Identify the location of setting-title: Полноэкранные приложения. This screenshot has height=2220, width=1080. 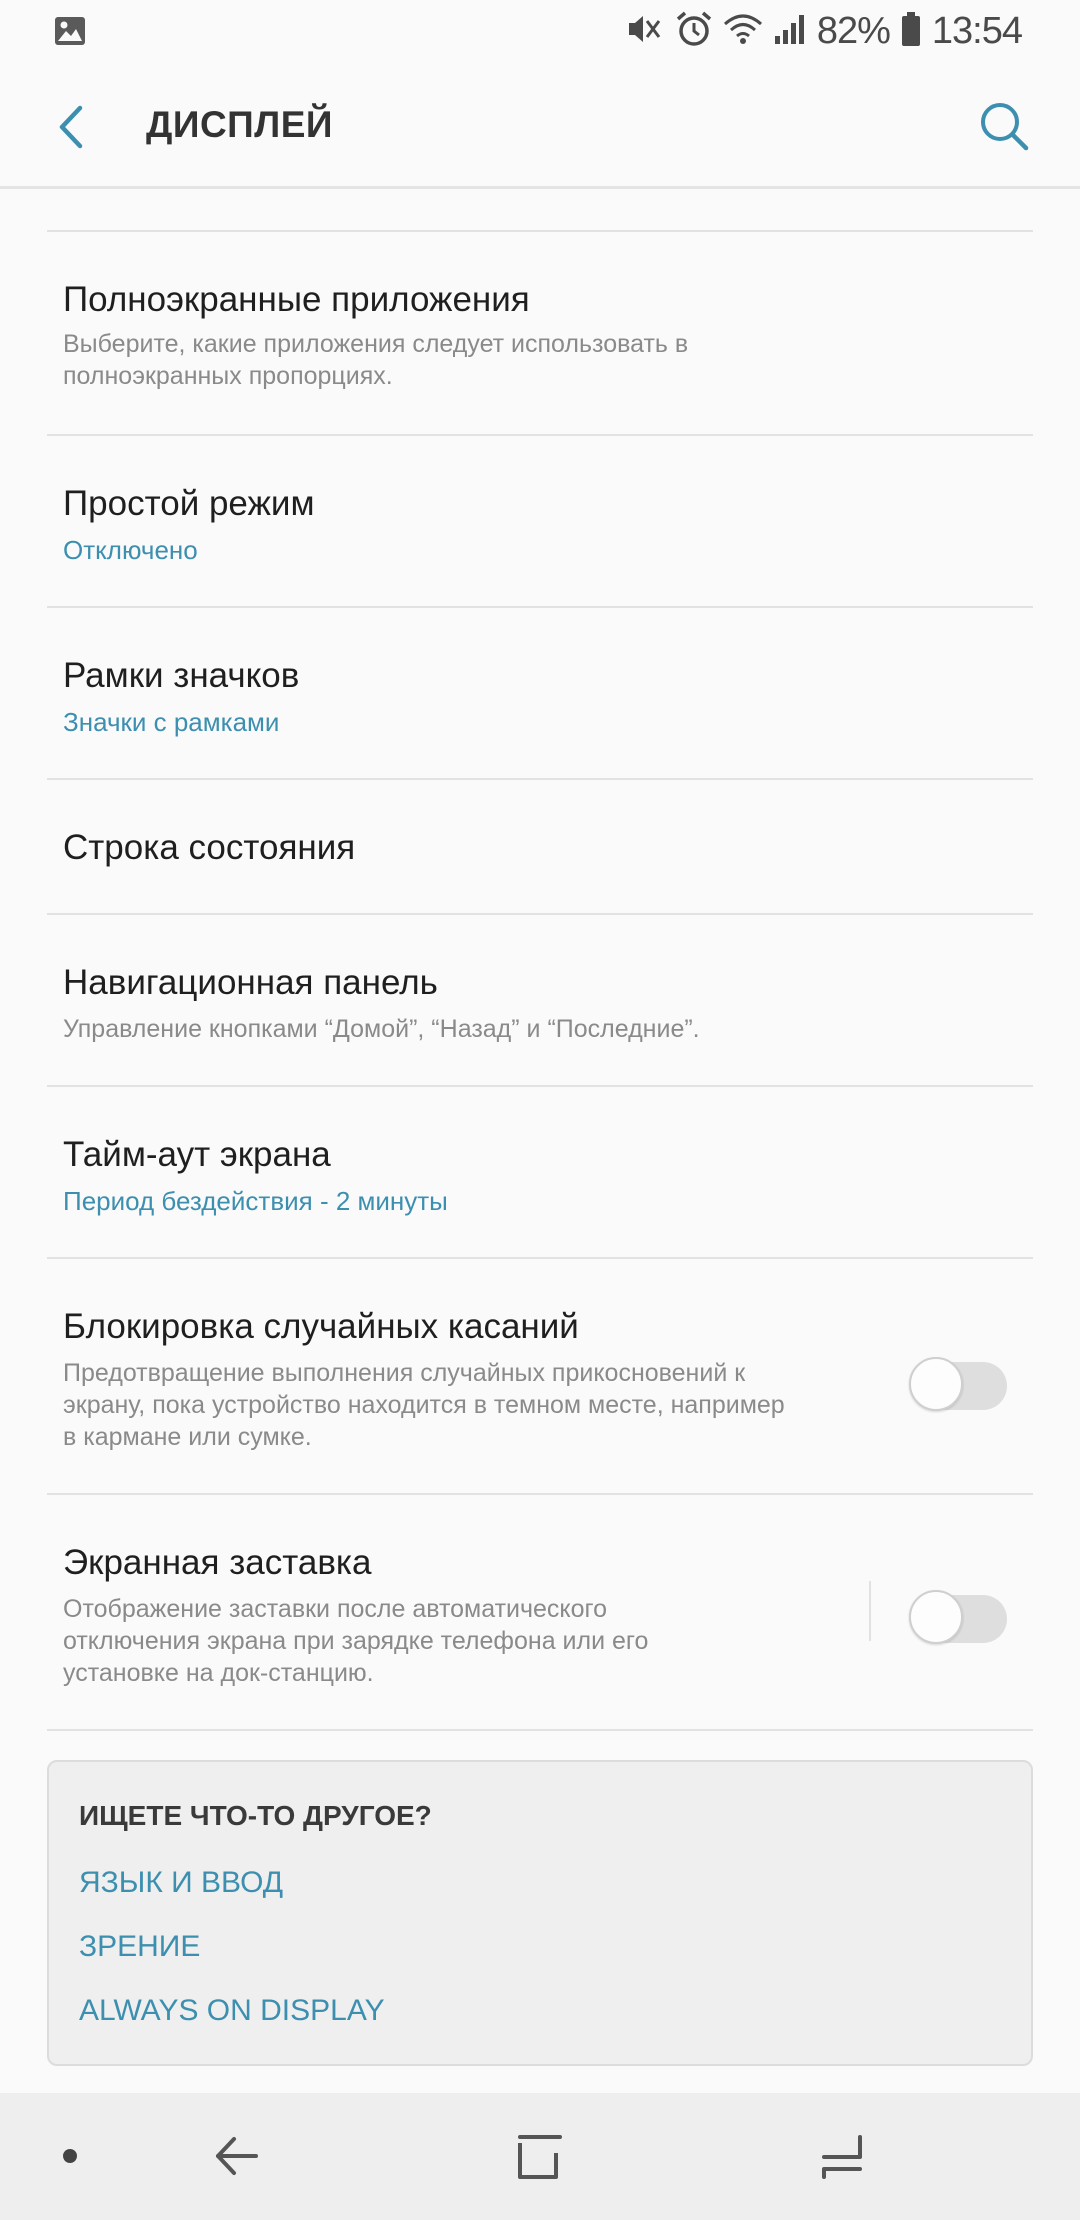
(296, 299).